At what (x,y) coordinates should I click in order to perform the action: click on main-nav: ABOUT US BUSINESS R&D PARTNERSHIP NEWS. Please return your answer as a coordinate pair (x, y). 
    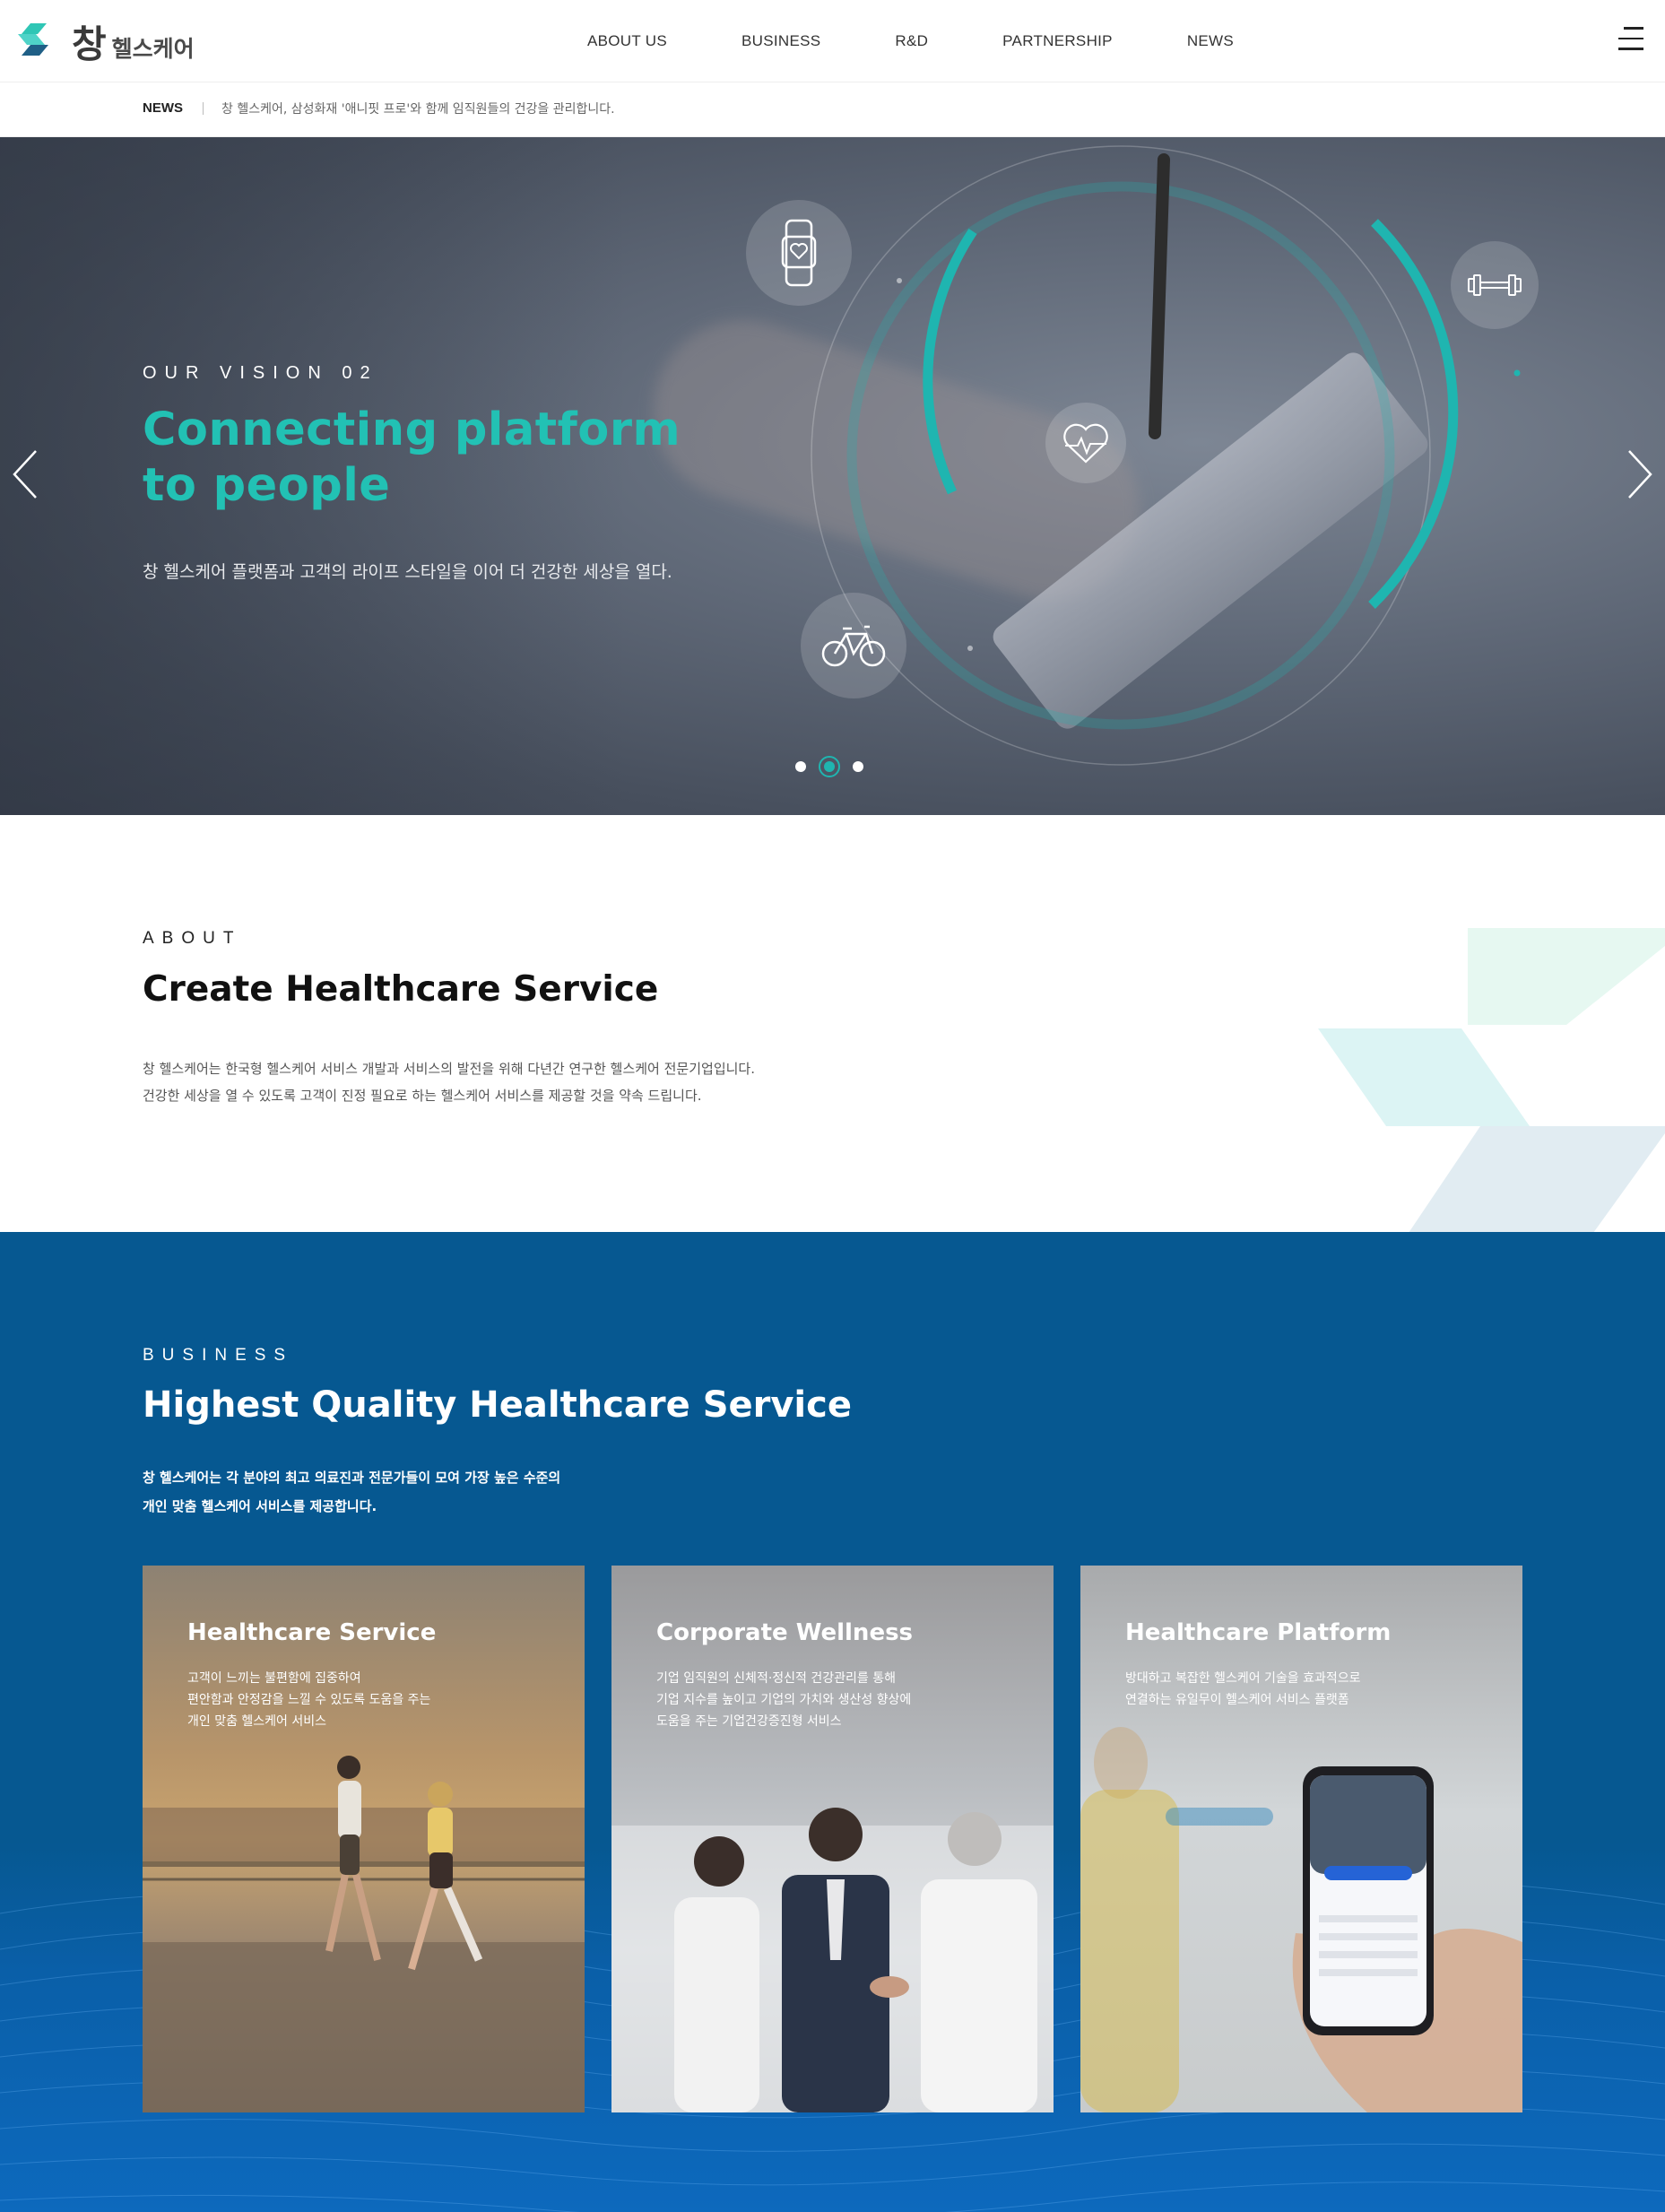
    Looking at the image, I should click on (947, 41).